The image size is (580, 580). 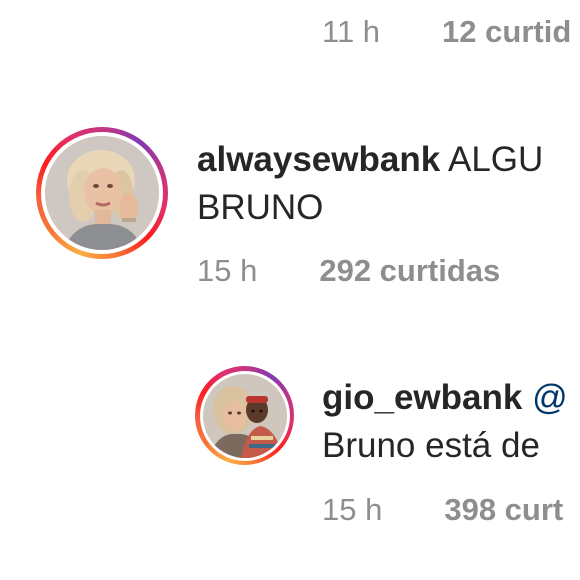 I want to click on comment-timestamp: 11 h, so click(x=351, y=31).